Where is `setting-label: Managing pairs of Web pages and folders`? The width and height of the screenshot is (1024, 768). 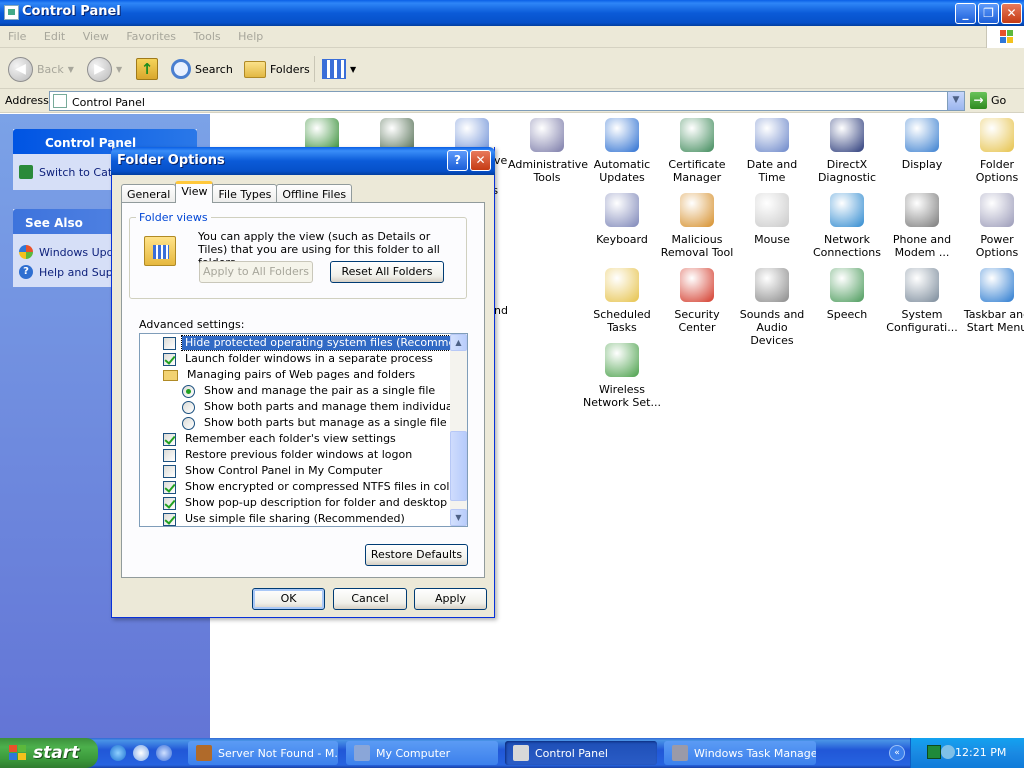
setting-label: Managing pairs of Web pages and folders is located at coordinates (301, 374).